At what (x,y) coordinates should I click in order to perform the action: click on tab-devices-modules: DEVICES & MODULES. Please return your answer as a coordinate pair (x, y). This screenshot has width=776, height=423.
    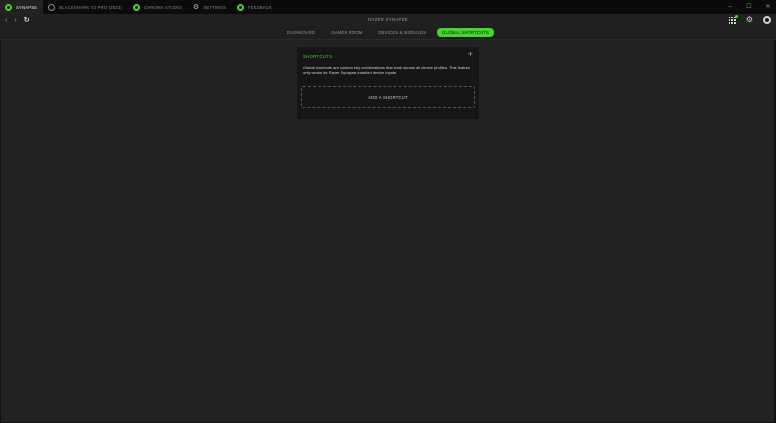
    Looking at the image, I should click on (403, 32).